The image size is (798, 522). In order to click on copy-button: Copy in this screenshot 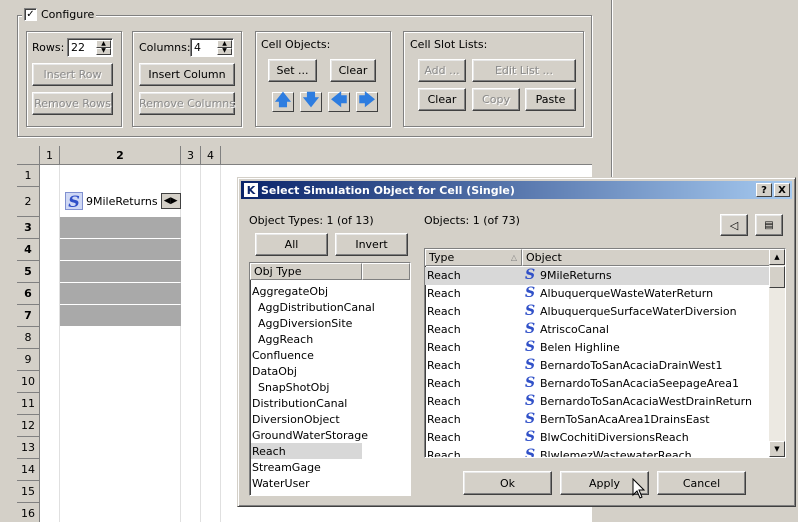, I will do `click(496, 99)`.